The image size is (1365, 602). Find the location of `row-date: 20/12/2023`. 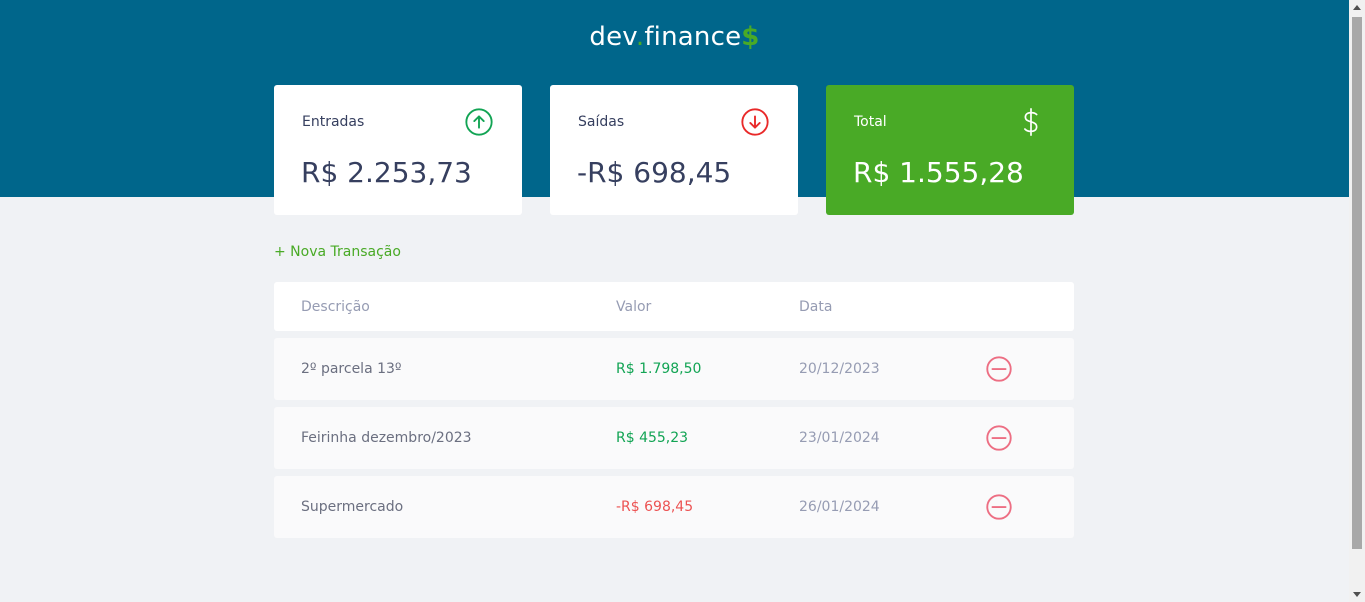

row-date: 20/12/2023 is located at coordinates (839, 369).